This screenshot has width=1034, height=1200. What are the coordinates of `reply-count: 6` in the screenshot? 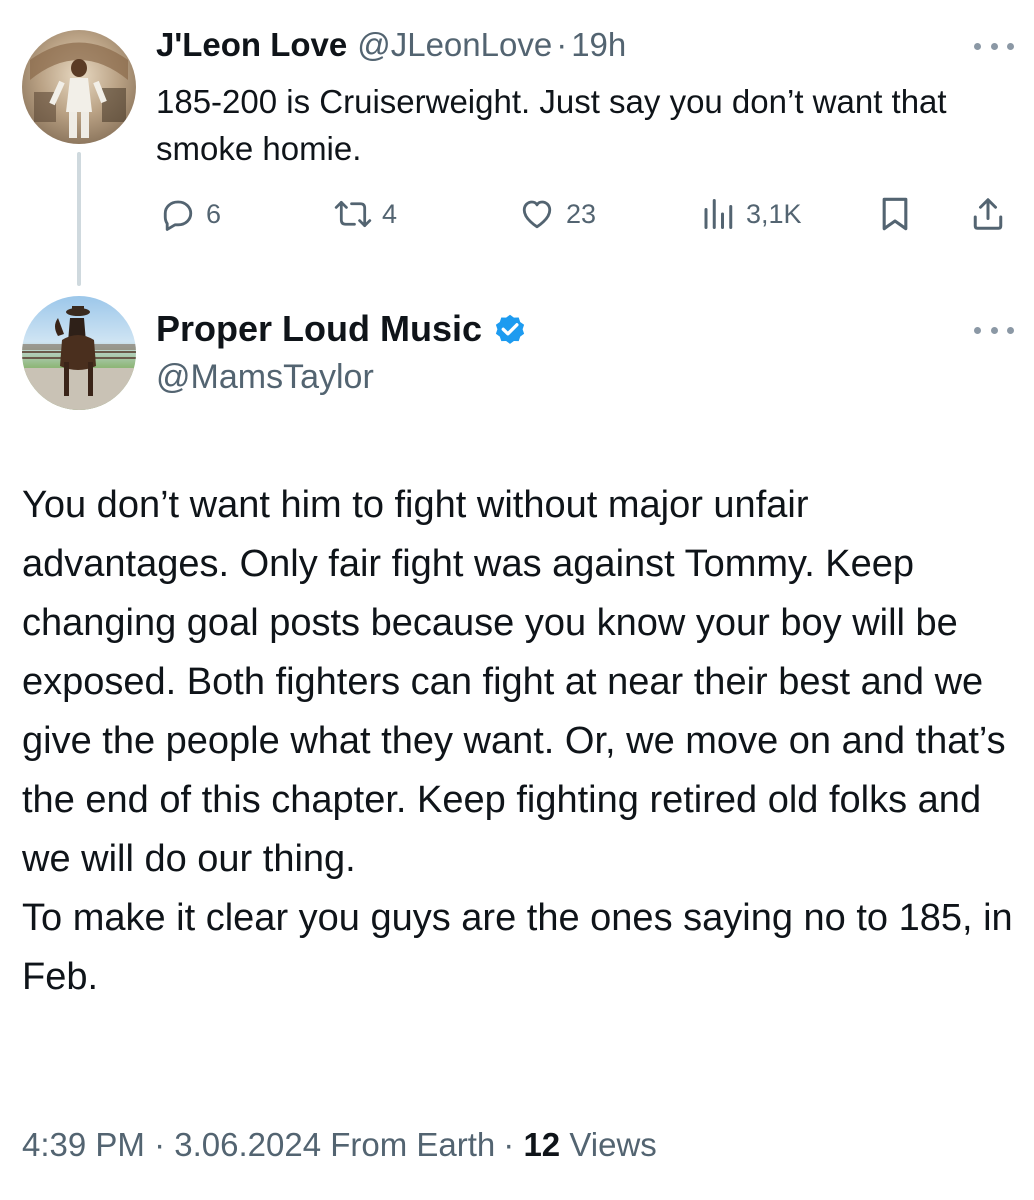 It's located at (214, 213).